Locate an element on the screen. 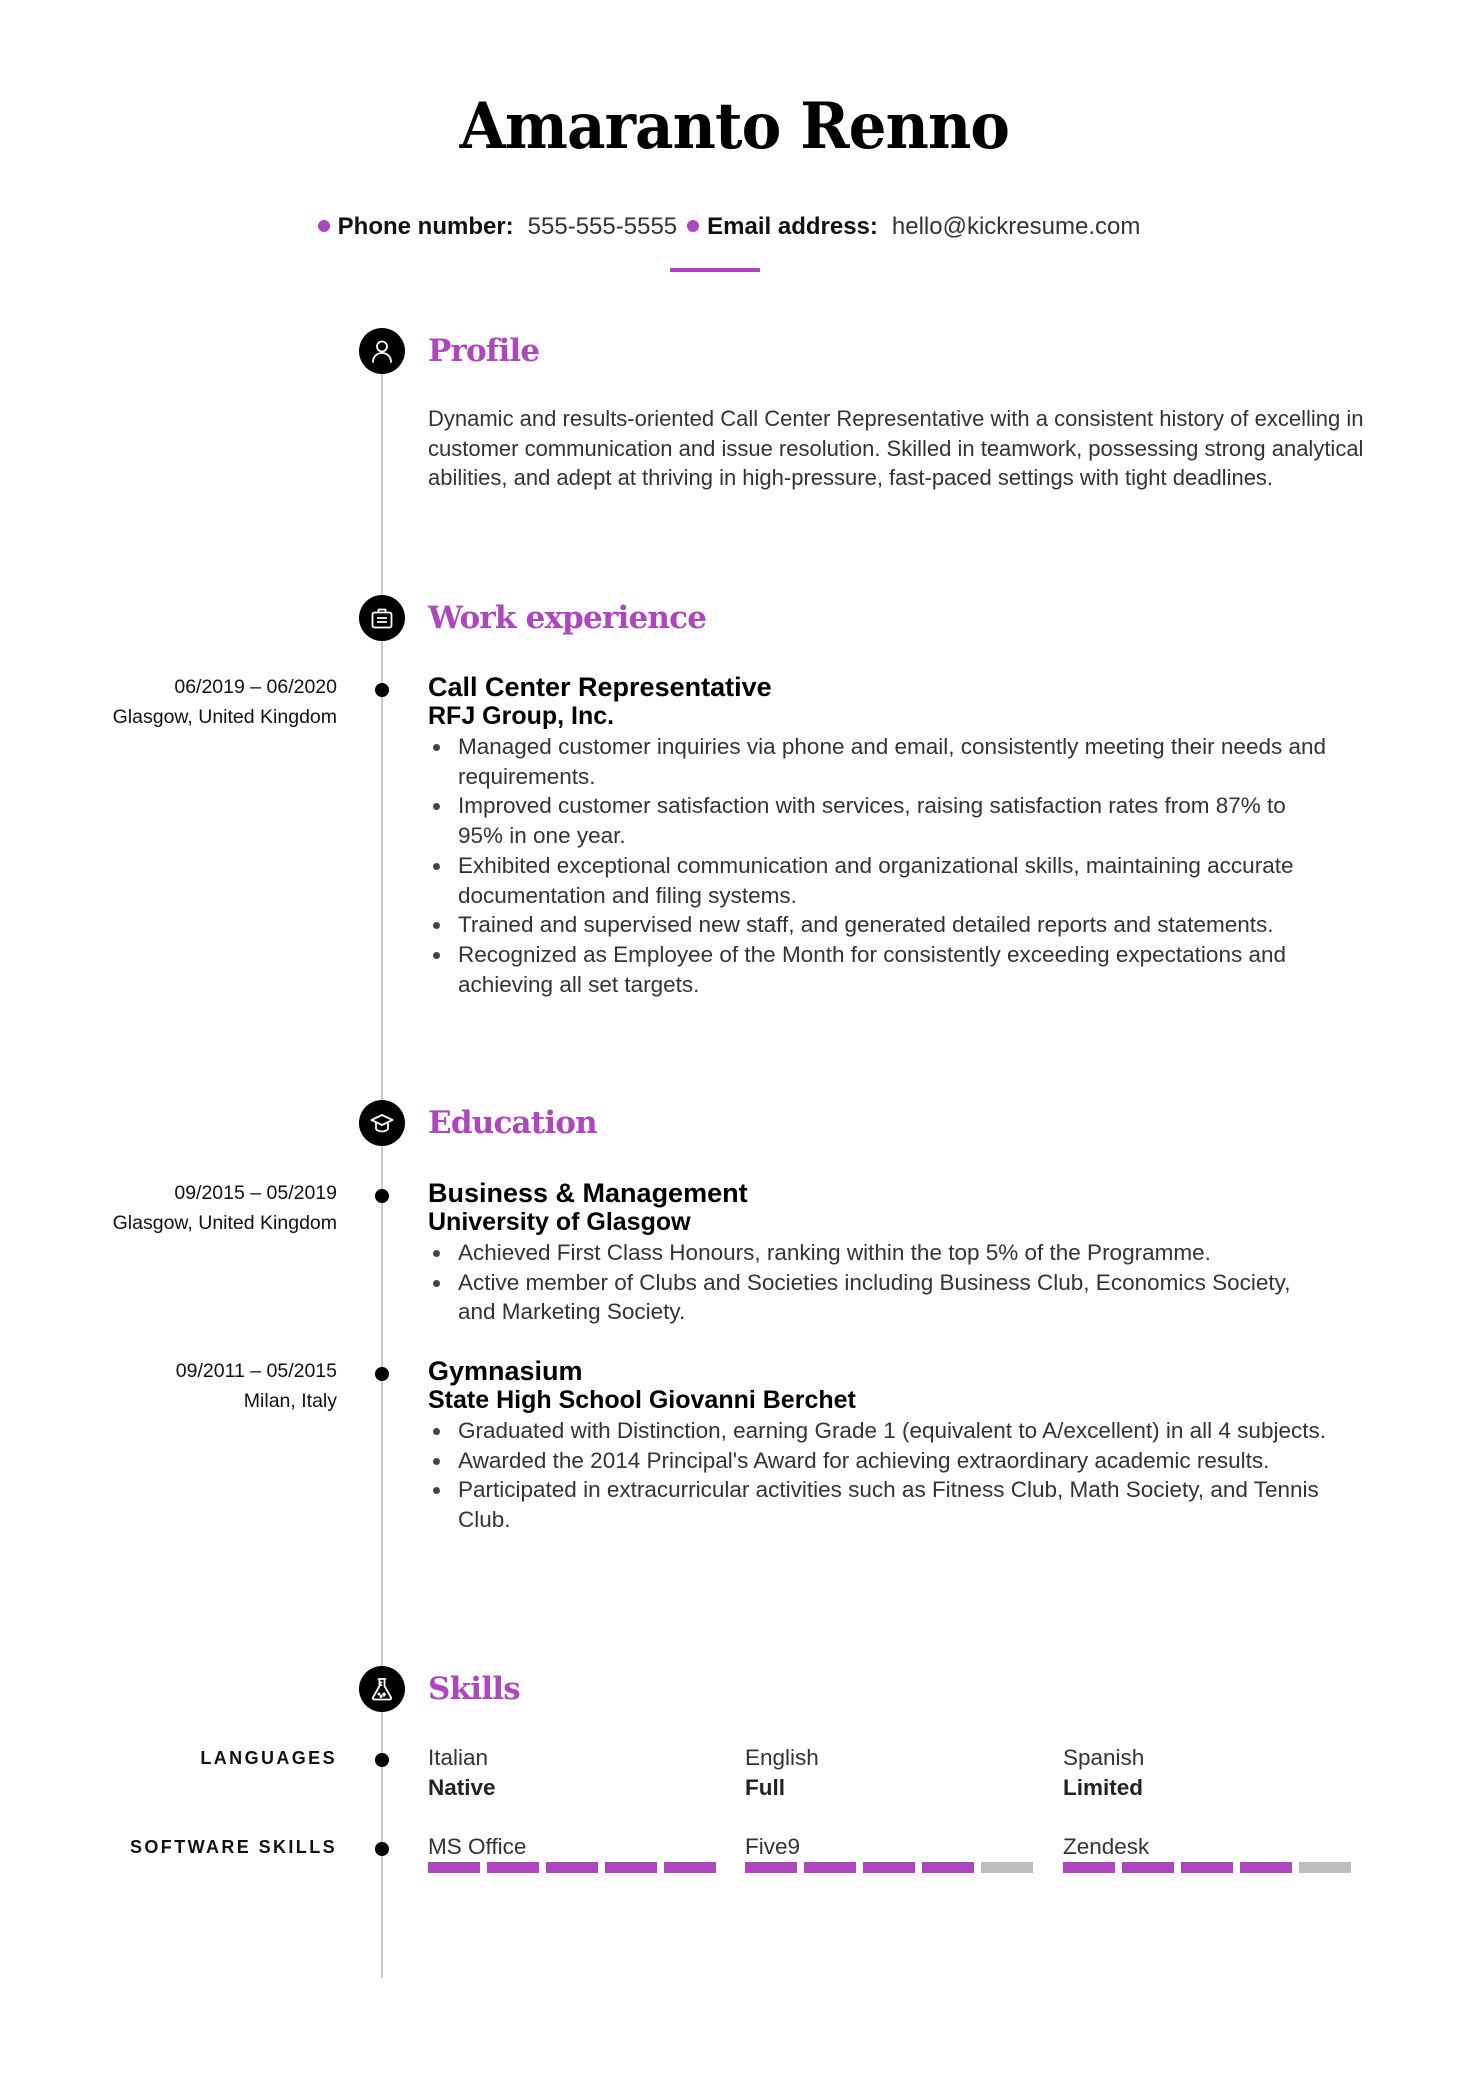 The image size is (1468, 2076). section-title-skills: Skills is located at coordinates (474, 1689).